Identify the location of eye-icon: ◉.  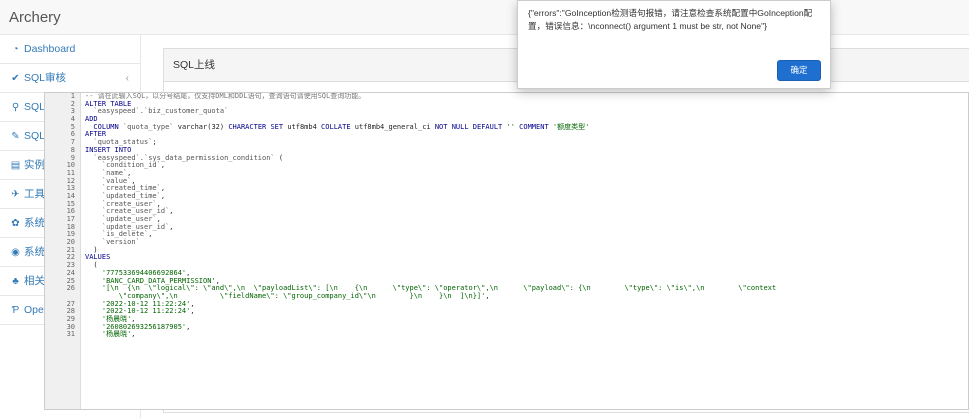
(15, 252).